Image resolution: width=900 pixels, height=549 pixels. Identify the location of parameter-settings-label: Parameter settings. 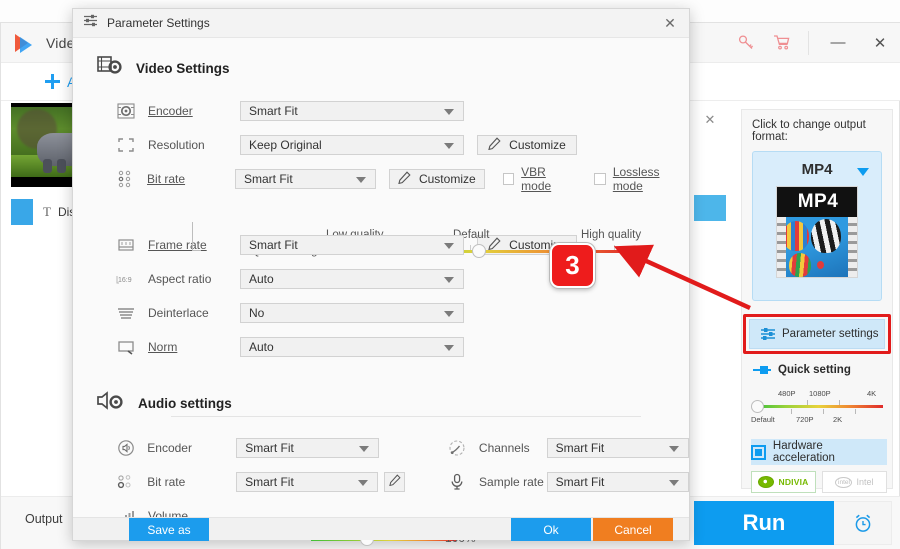
(830, 334).